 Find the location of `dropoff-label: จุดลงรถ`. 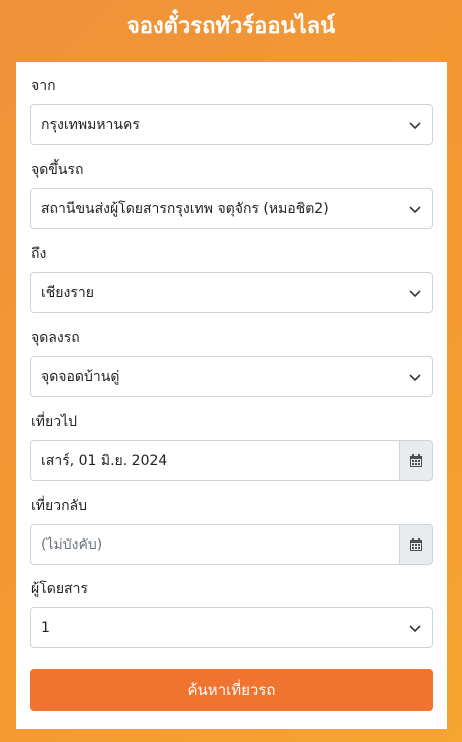

dropoff-label: จุดลงรถ is located at coordinates (55, 338).